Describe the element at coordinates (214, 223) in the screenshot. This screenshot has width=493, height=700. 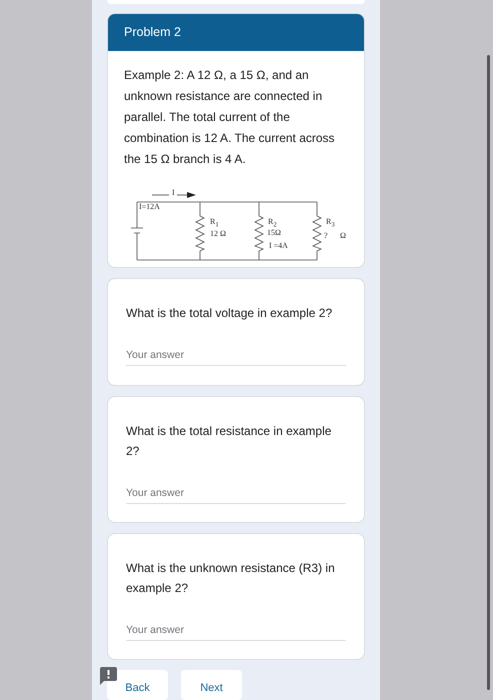
I see `circuit-label: R$_{1}$` at that location.